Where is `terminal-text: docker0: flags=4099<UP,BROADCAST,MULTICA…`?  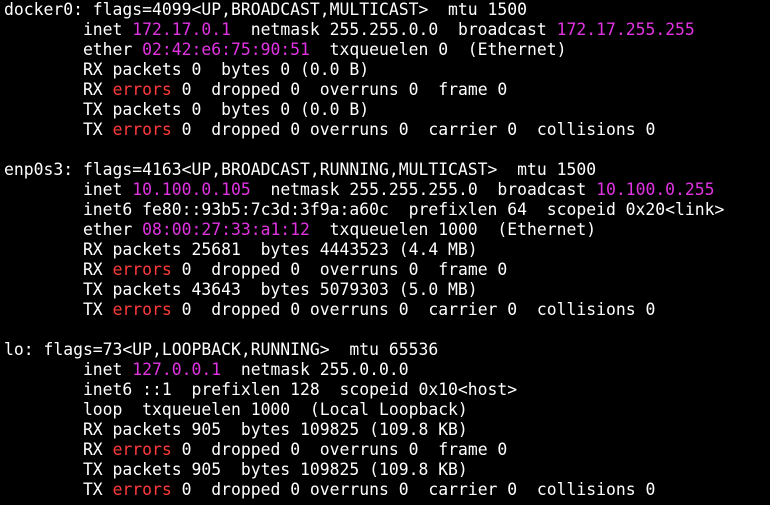
terminal-text: docker0: flags=4099<UP,BROADCAST,MULTICA… is located at coordinates (266, 9).